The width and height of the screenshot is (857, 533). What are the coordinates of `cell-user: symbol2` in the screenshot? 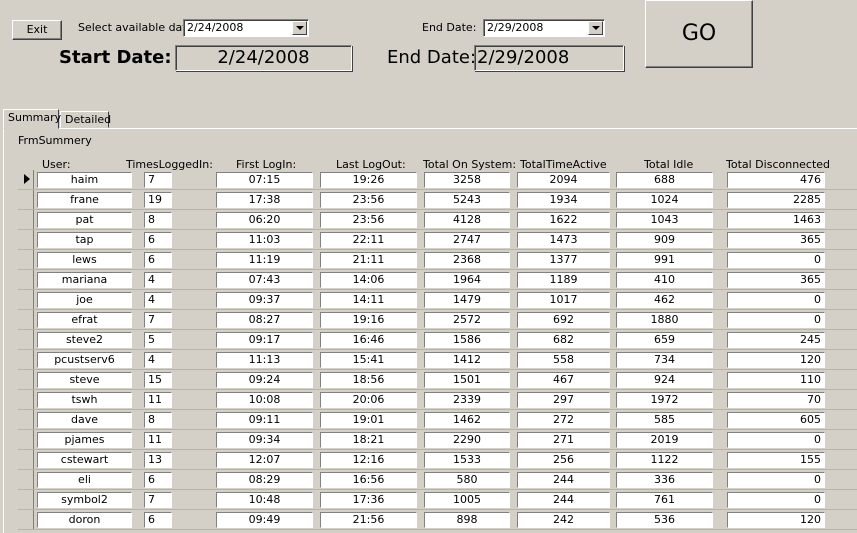 It's located at (84, 500).